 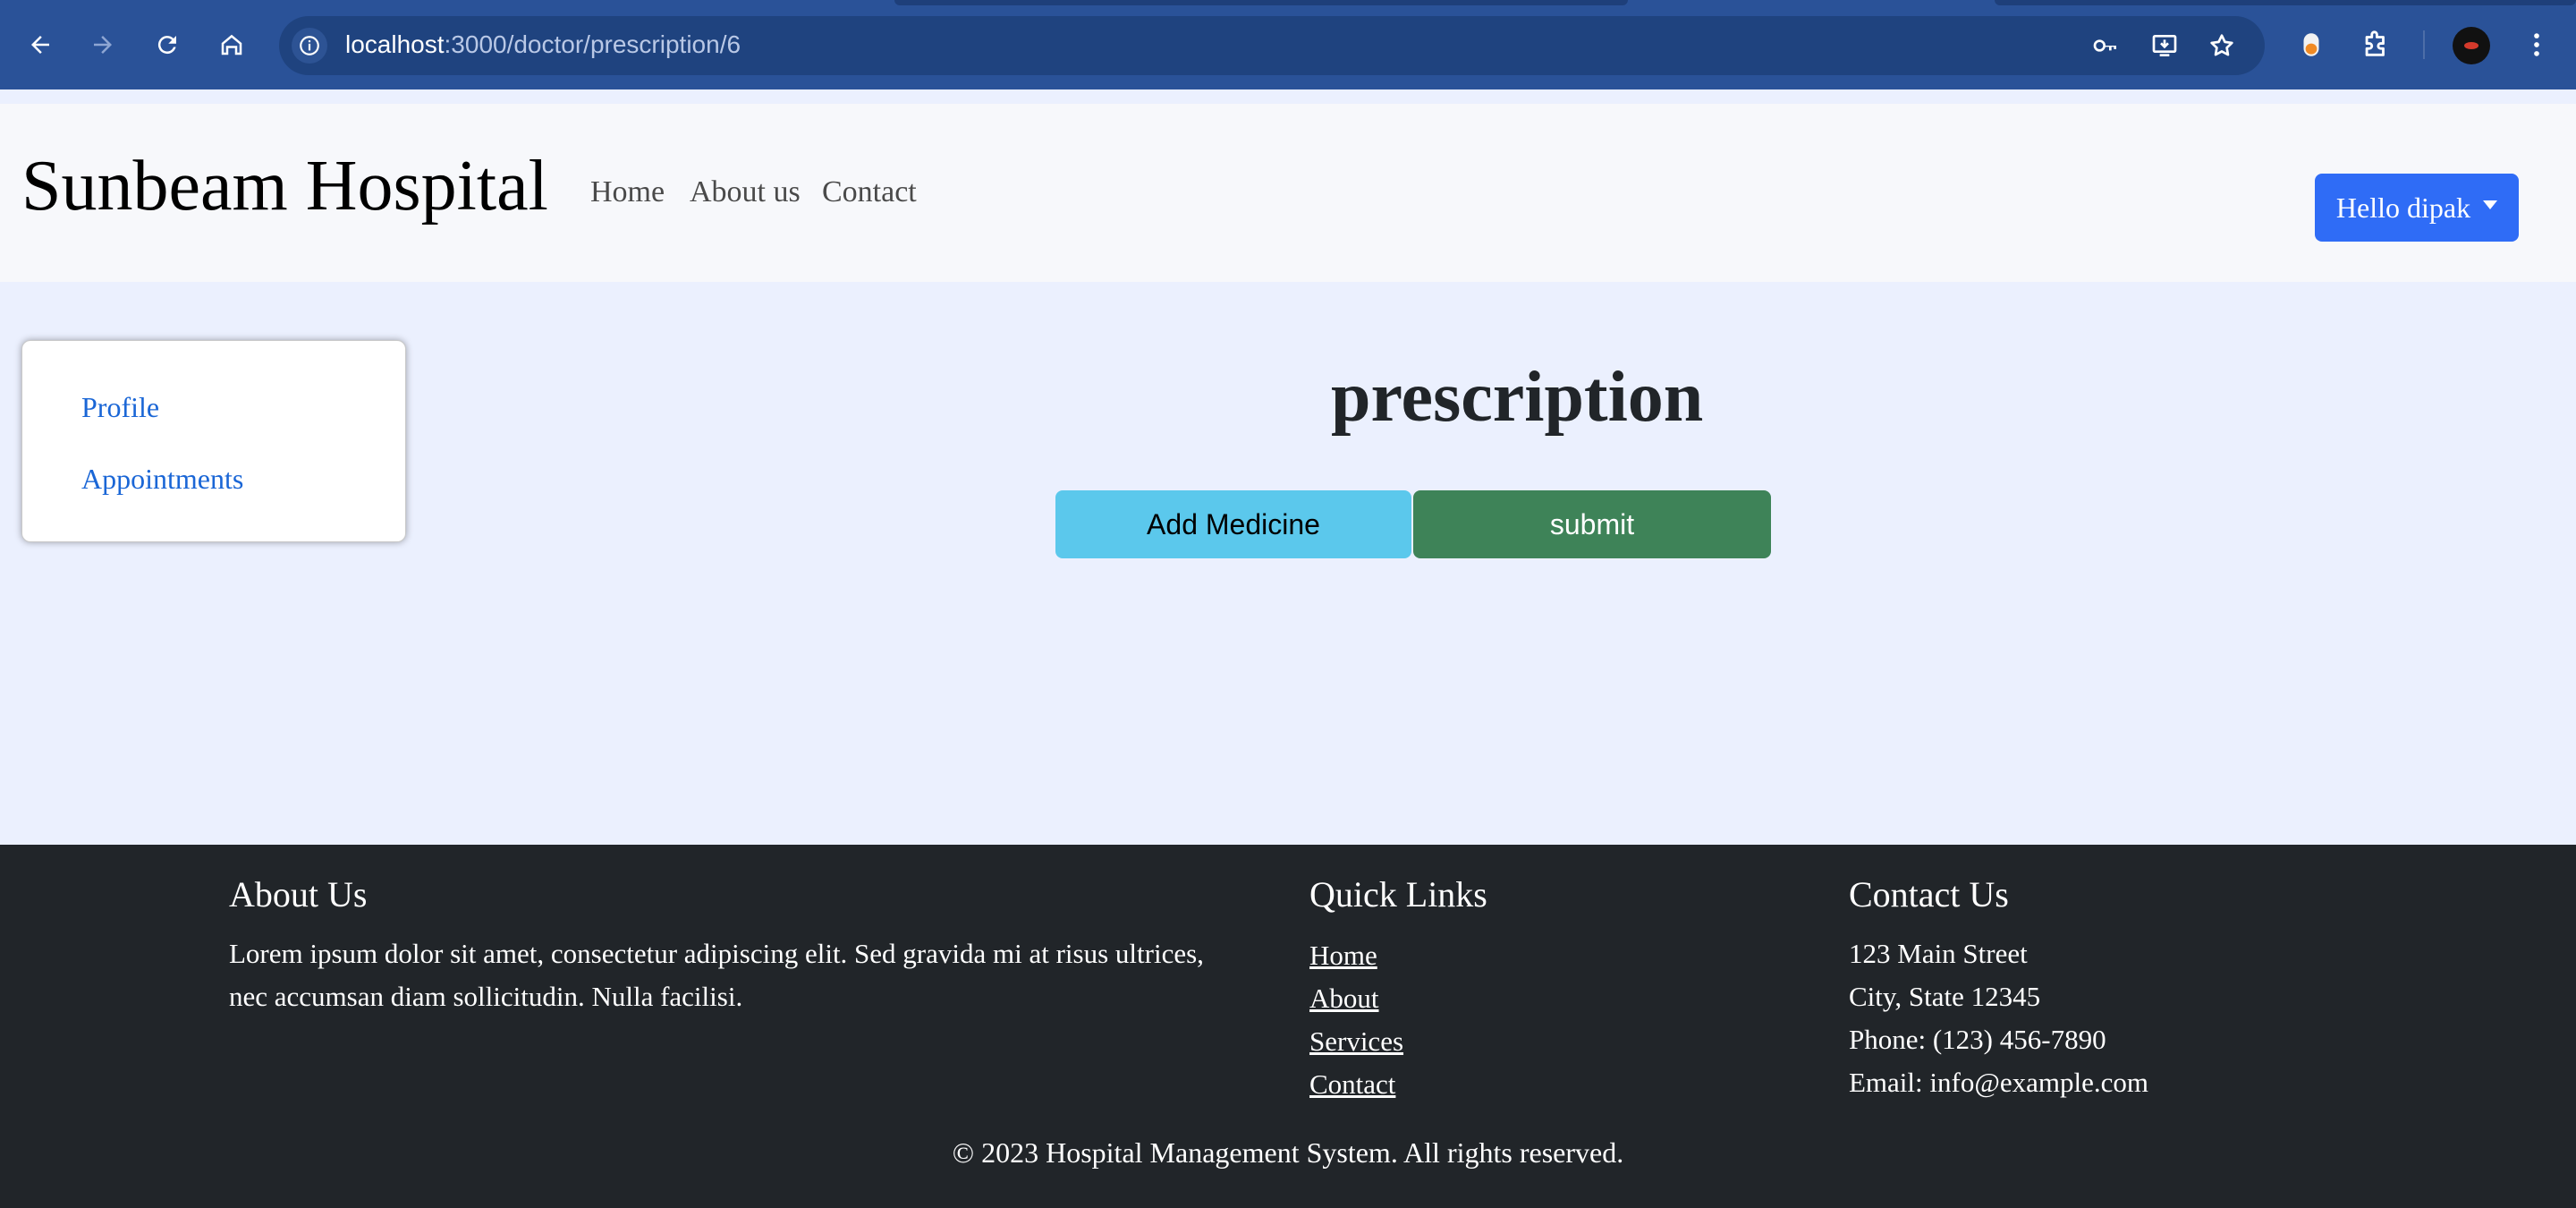 What do you see at coordinates (40, 44) in the screenshot?
I see `back-arrow-icon` at bounding box center [40, 44].